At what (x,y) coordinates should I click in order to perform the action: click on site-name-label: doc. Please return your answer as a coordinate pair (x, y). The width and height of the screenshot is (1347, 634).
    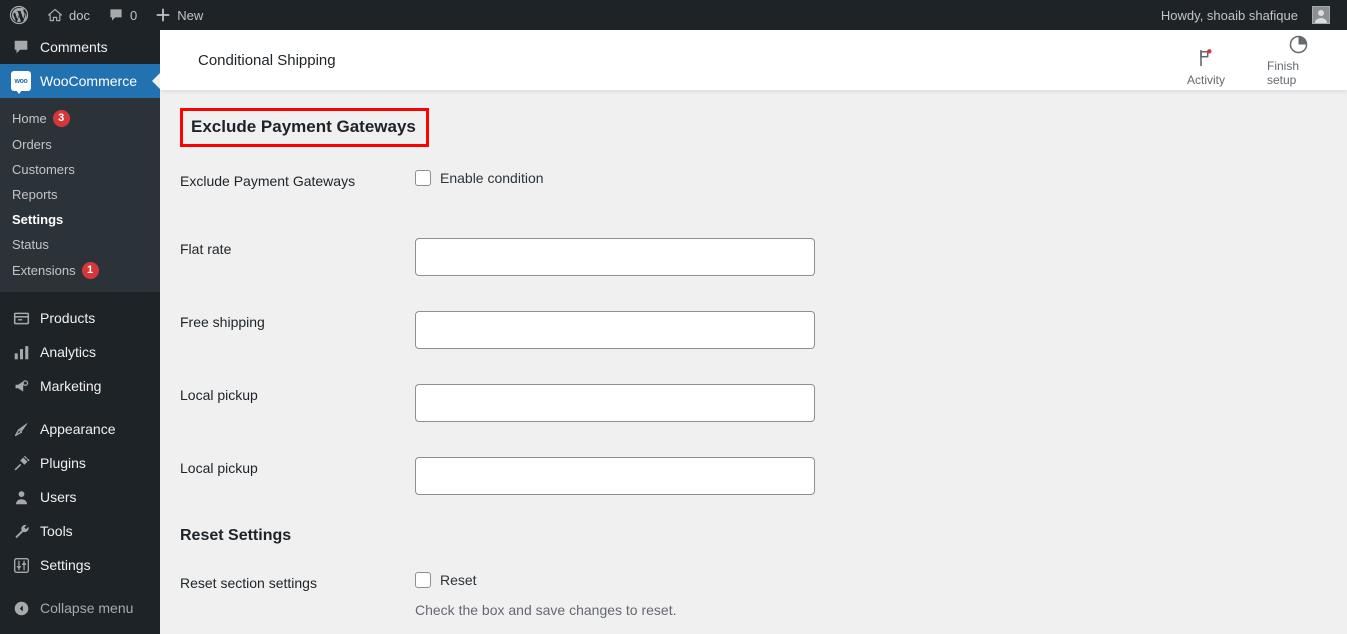
    Looking at the image, I should click on (79, 15).